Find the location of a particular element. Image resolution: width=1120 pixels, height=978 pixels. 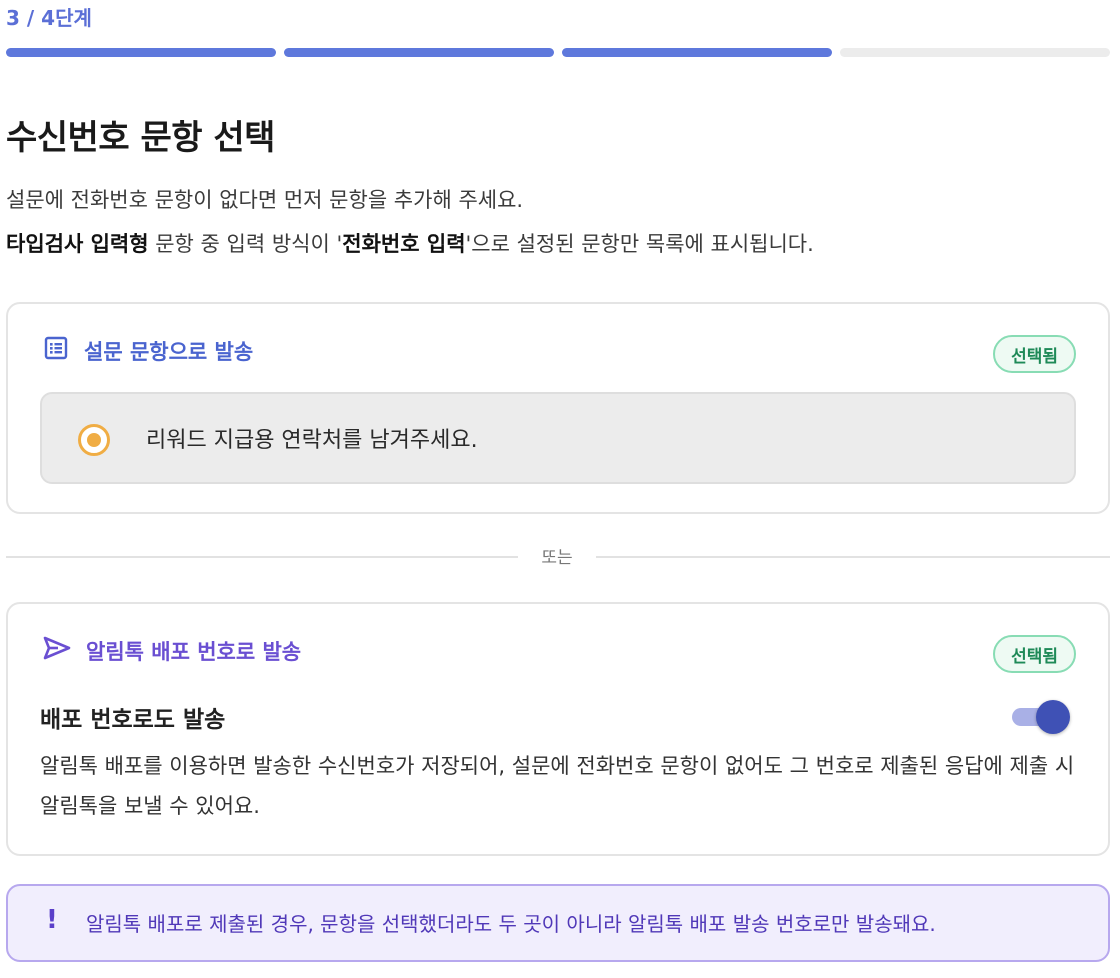

question-option-label: 리워드 지급용 연락처를 남겨주세요. is located at coordinates (312, 440).